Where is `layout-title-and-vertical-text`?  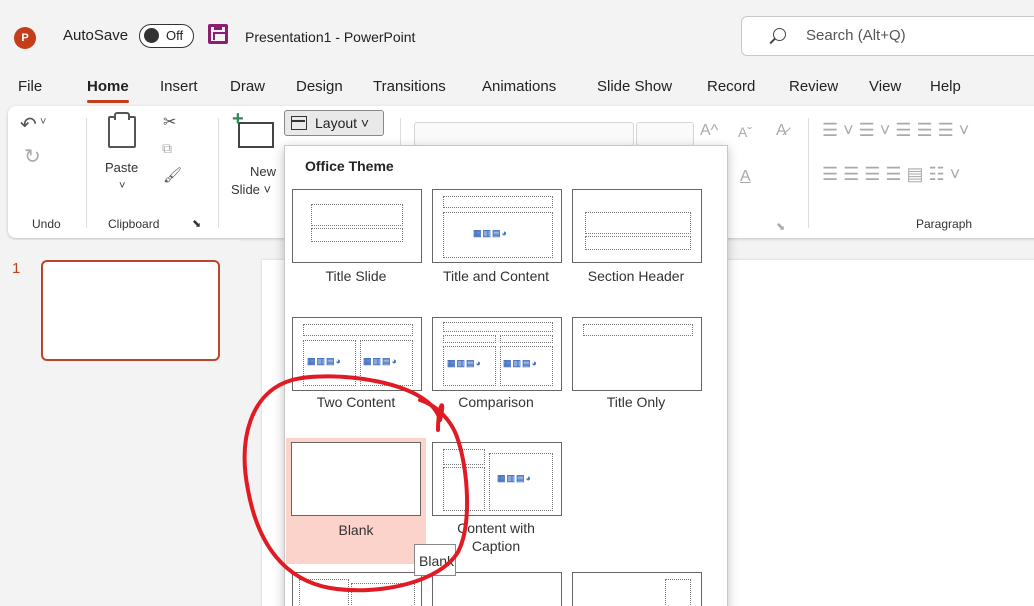 layout-title-and-vertical-text is located at coordinates (497, 589).